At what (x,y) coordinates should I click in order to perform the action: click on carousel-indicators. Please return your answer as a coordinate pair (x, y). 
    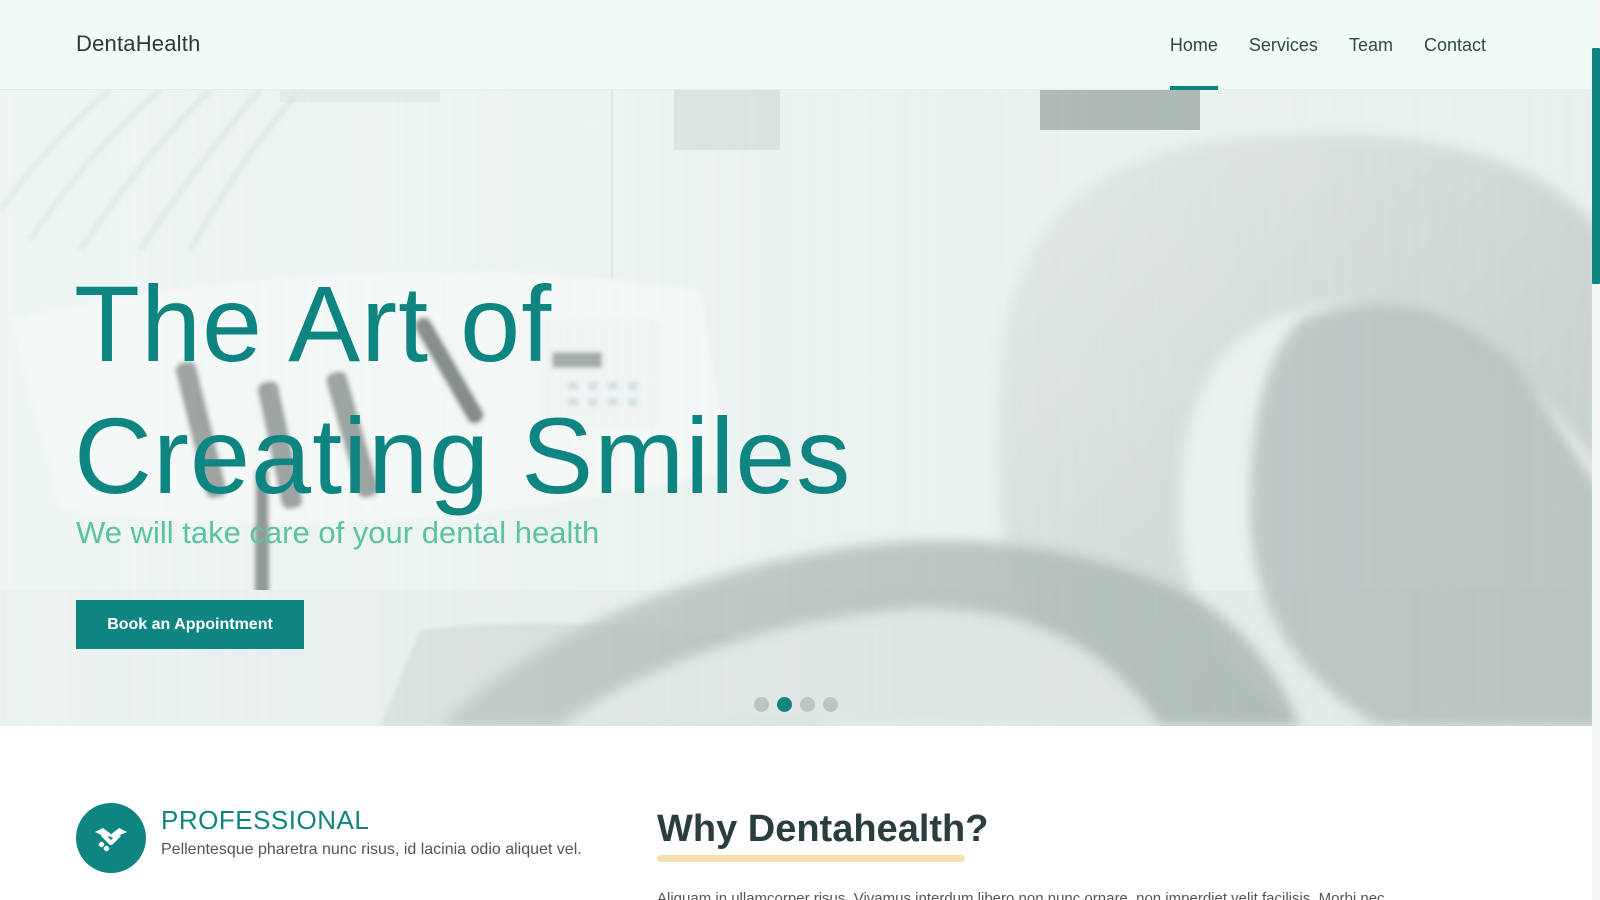
    Looking at the image, I should click on (800, 704).